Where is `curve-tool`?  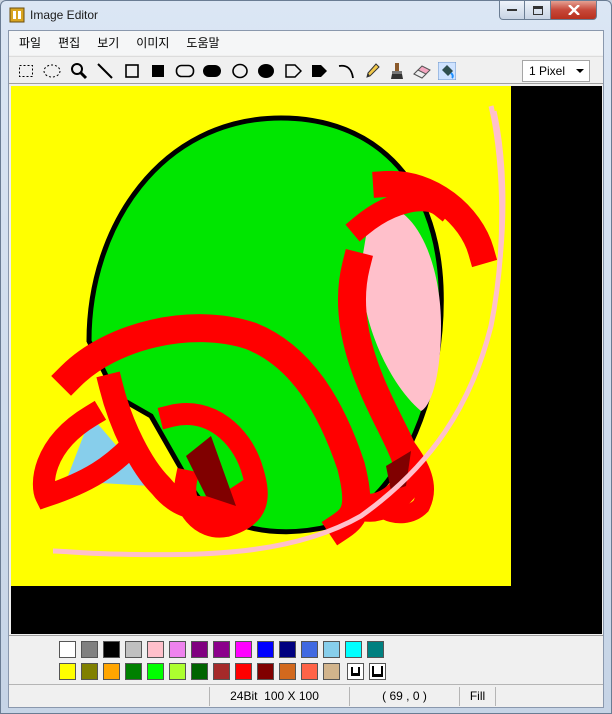 curve-tool is located at coordinates (346, 71).